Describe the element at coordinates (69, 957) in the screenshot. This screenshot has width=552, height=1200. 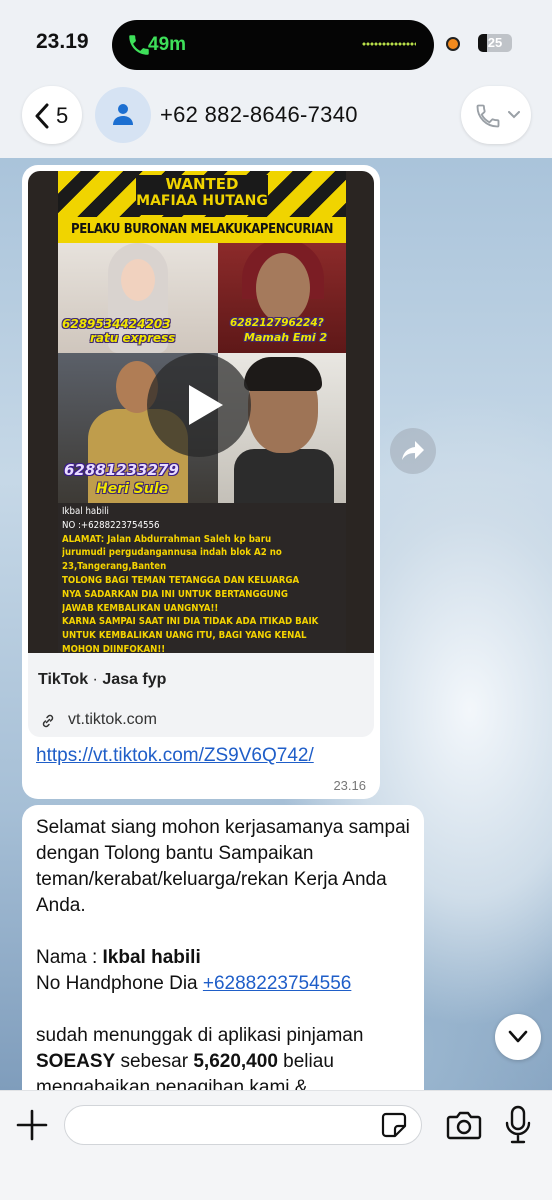
I see `name-label: Nama :` at that location.